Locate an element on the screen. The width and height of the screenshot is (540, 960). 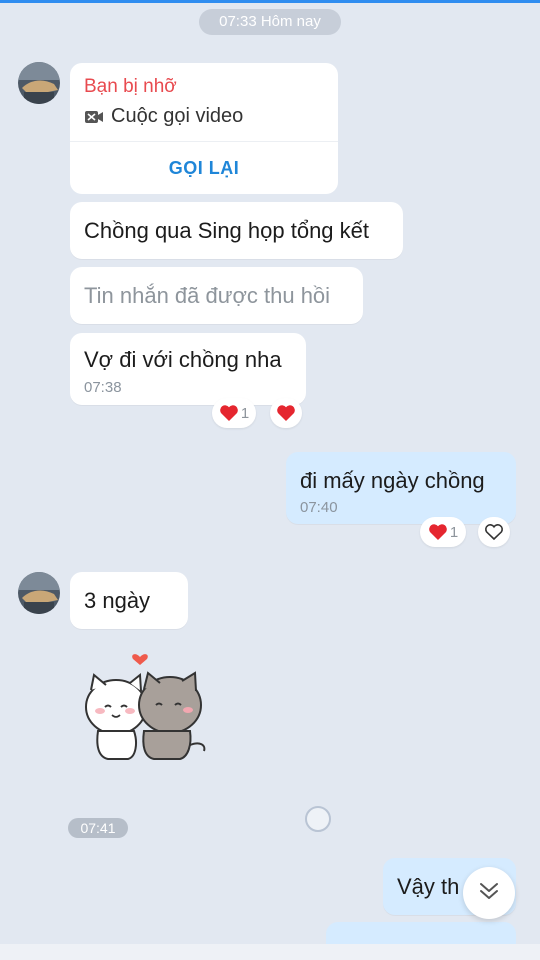
message-bubble: Vợ đi với chồng nha 07:38 is located at coordinates (188, 369).